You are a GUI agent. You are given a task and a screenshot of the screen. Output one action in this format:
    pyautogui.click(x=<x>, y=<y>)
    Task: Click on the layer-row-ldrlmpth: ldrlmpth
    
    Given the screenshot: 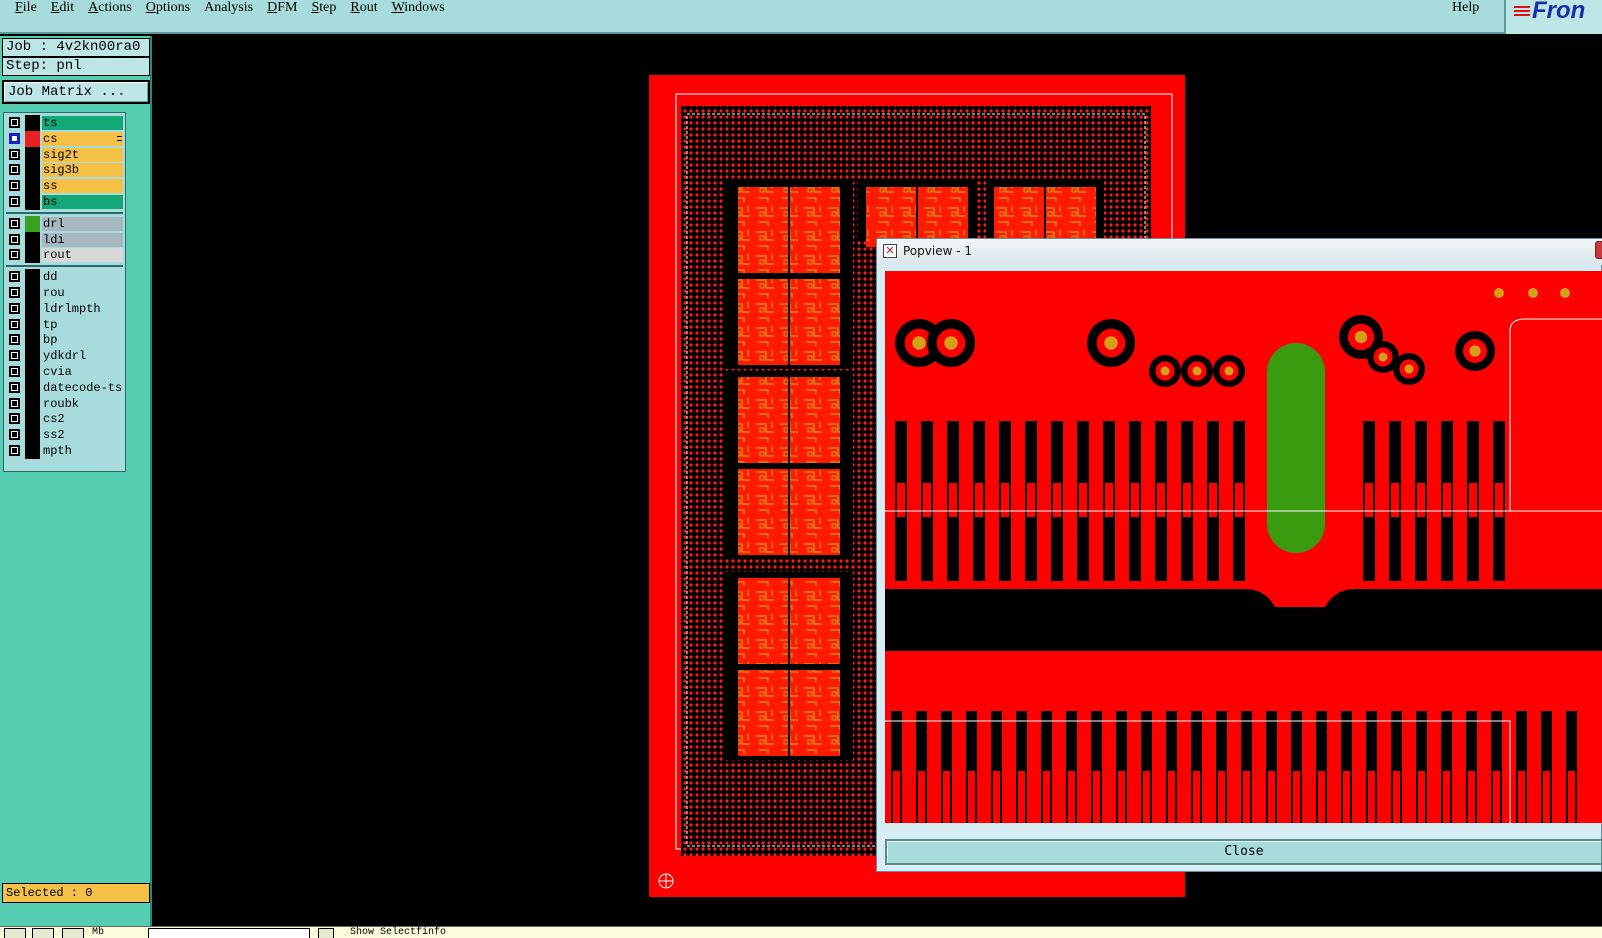 What is the action you would take?
    pyautogui.click(x=64, y=308)
    